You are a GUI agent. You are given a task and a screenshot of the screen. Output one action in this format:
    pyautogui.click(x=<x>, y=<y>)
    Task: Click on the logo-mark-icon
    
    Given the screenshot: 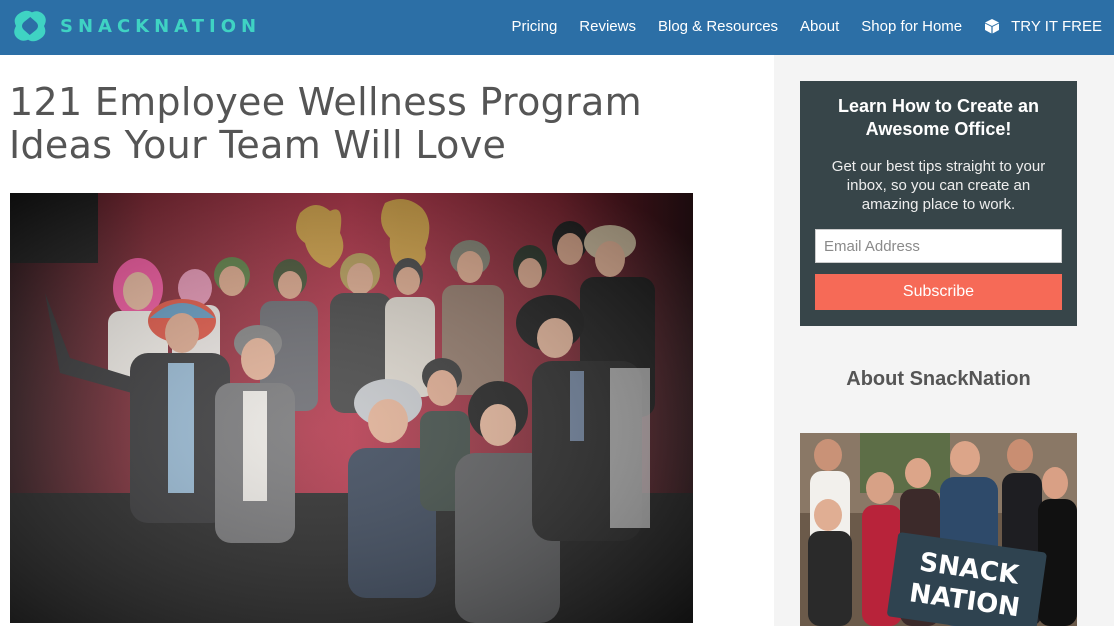 What is the action you would take?
    pyautogui.click(x=30, y=26)
    